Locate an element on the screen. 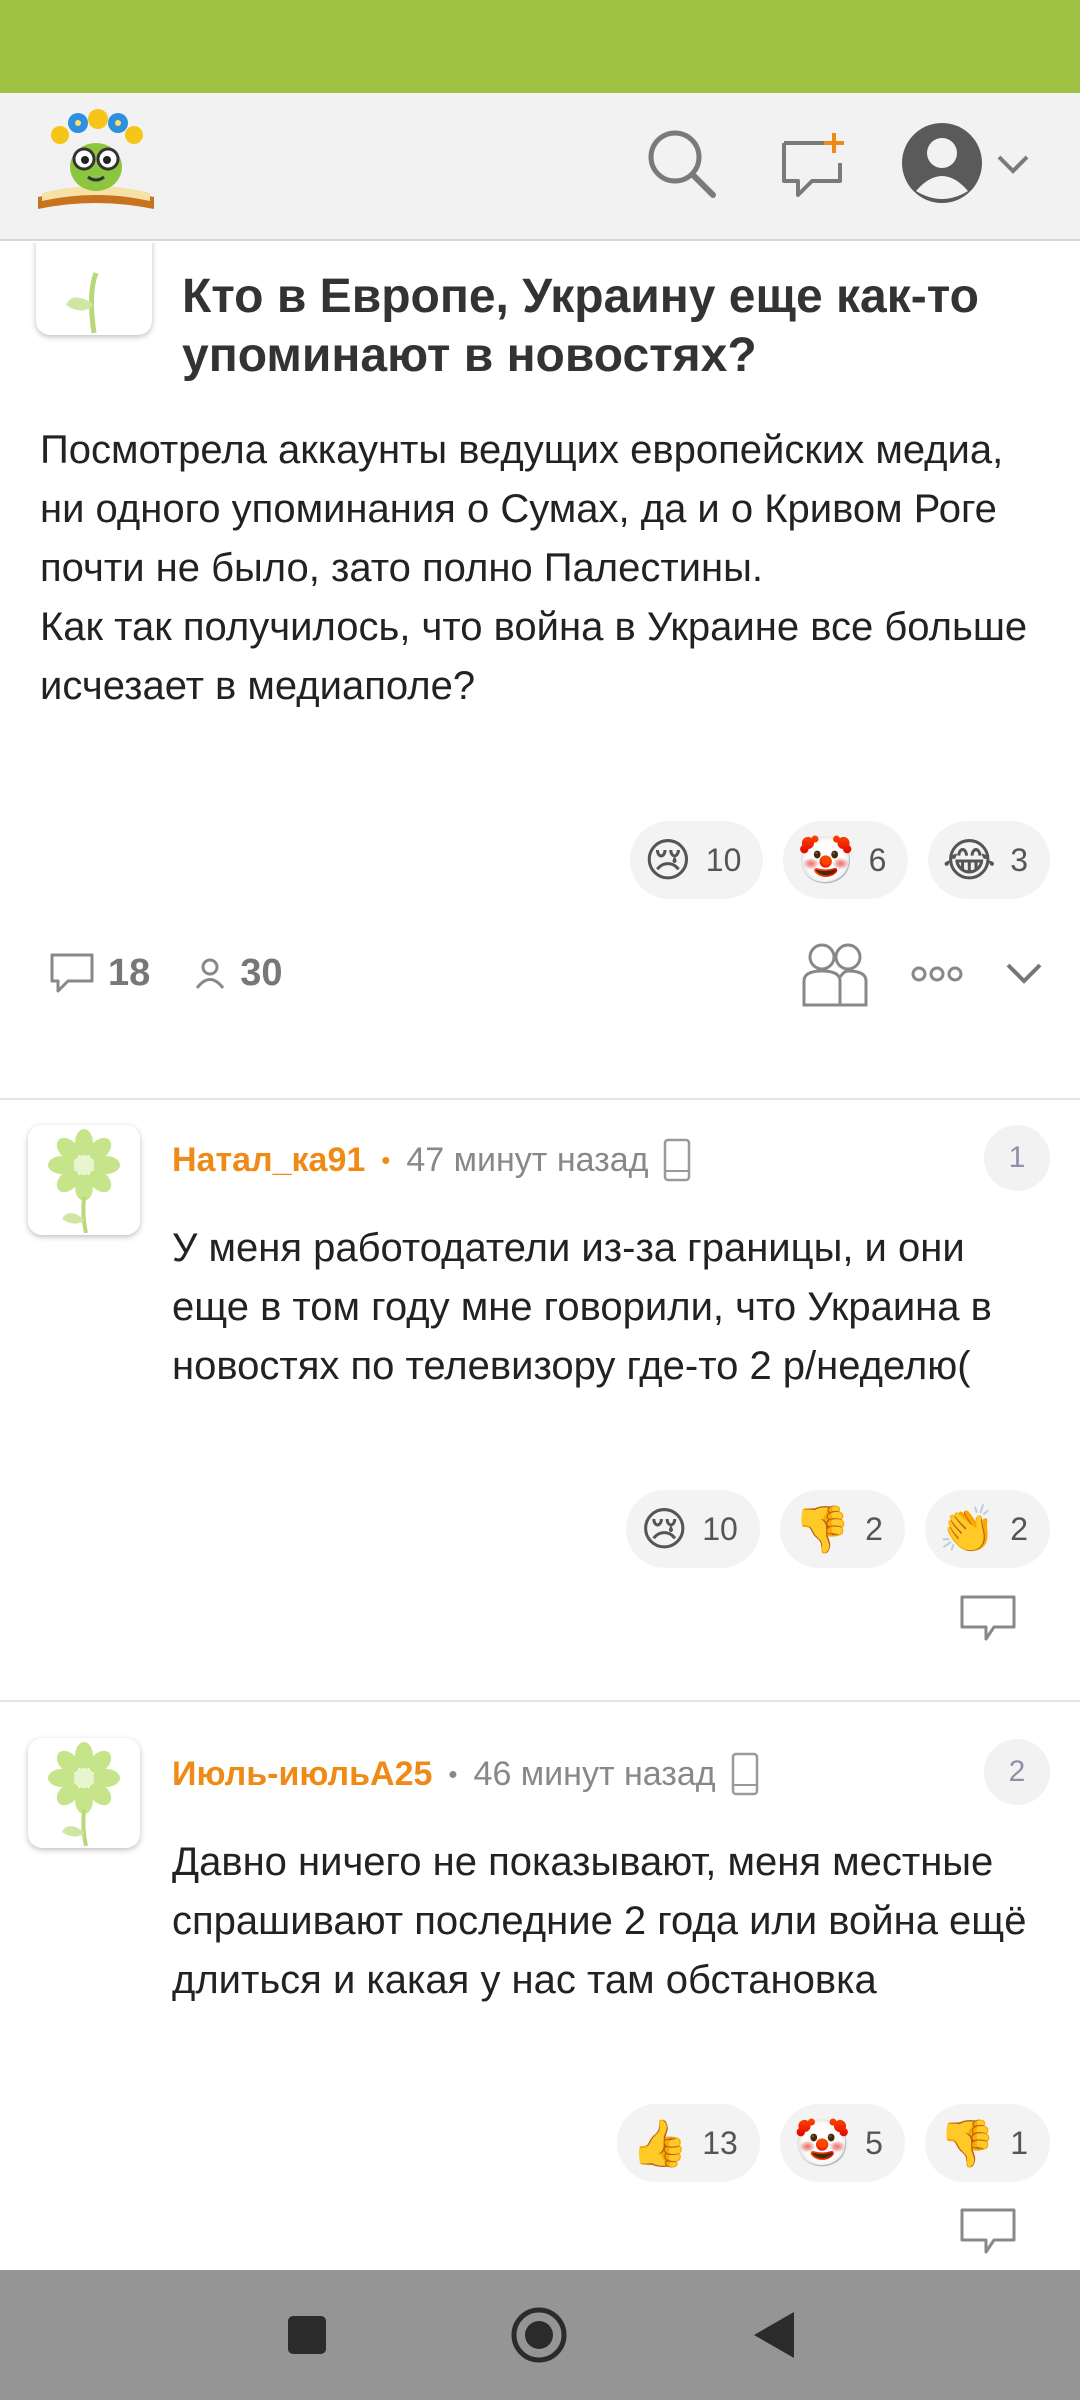 The image size is (1080, 2400). comment-reactions: 😢 10 👎 2 👏 2 is located at coordinates (838, 1529).